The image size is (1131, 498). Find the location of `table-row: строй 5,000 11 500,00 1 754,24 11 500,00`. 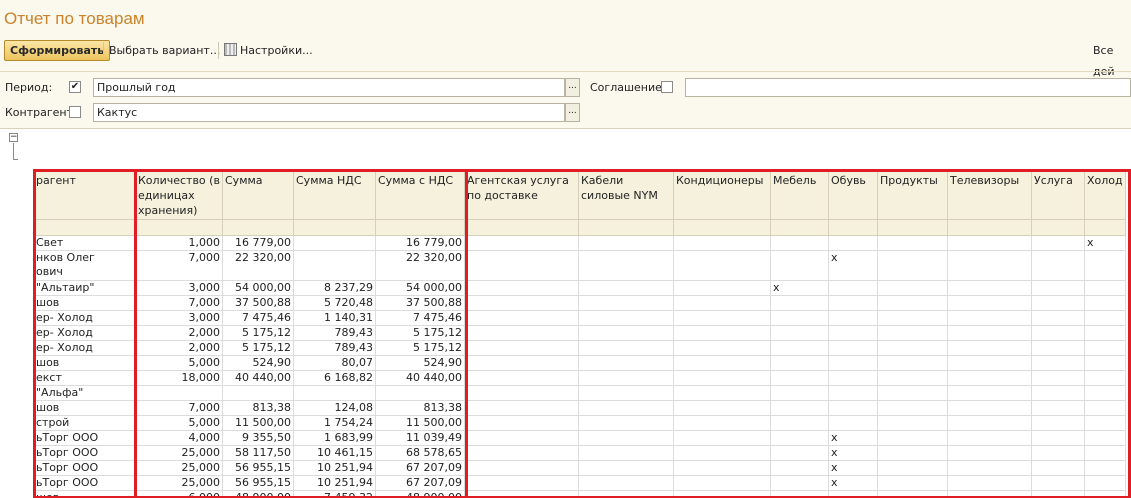

table-row: строй 5,000 11 500,00 1 754,24 11 500,00 is located at coordinates (579, 423).